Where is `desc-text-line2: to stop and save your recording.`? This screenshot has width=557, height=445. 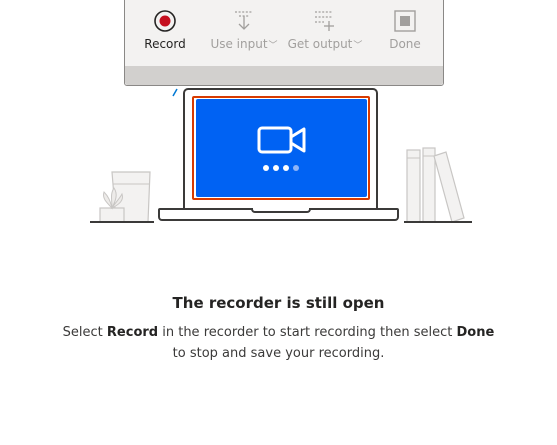
desc-text-line2: to stop and save your recording. is located at coordinates (278, 353).